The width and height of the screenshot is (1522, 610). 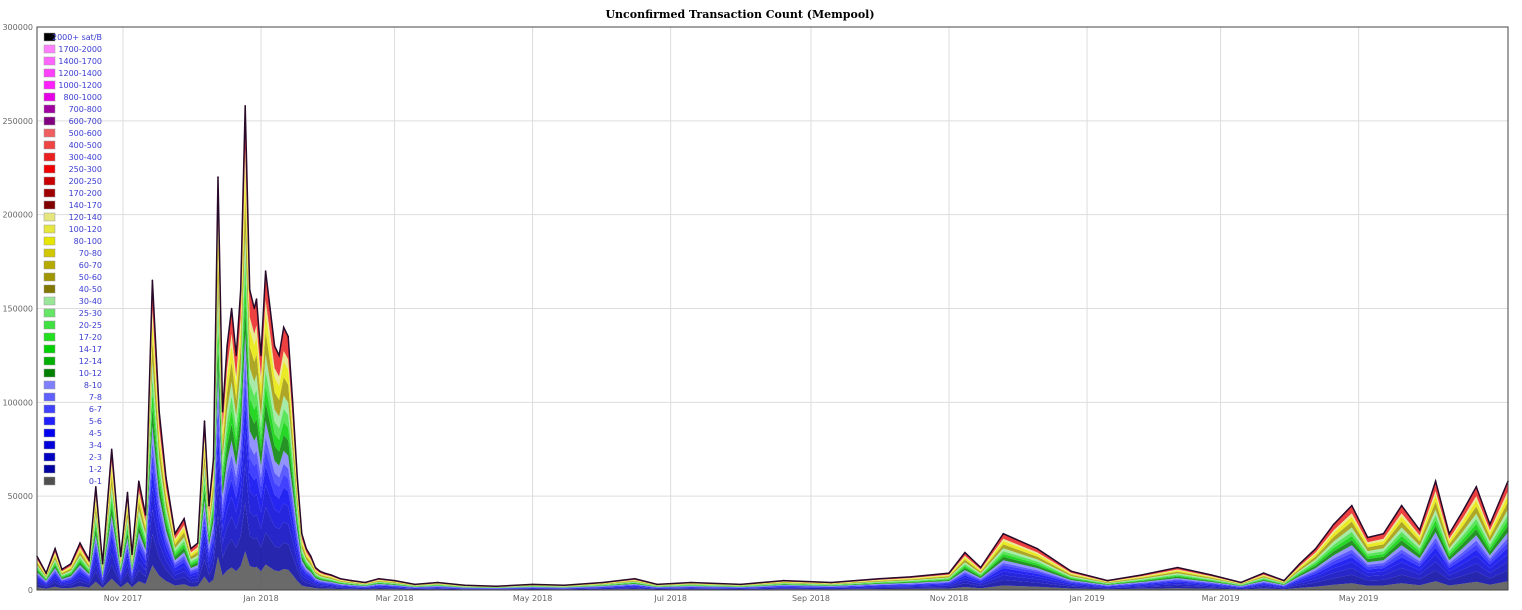 What do you see at coordinates (80, 73) in the screenshot?
I see `legend-label: 1200-1400` at bounding box center [80, 73].